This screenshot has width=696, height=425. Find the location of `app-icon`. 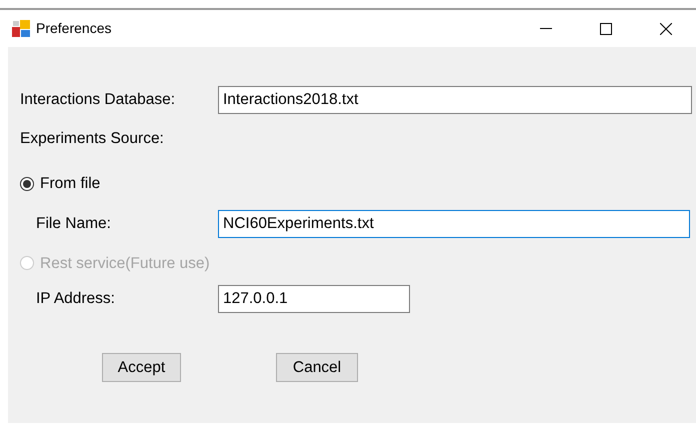

app-icon is located at coordinates (21, 29).